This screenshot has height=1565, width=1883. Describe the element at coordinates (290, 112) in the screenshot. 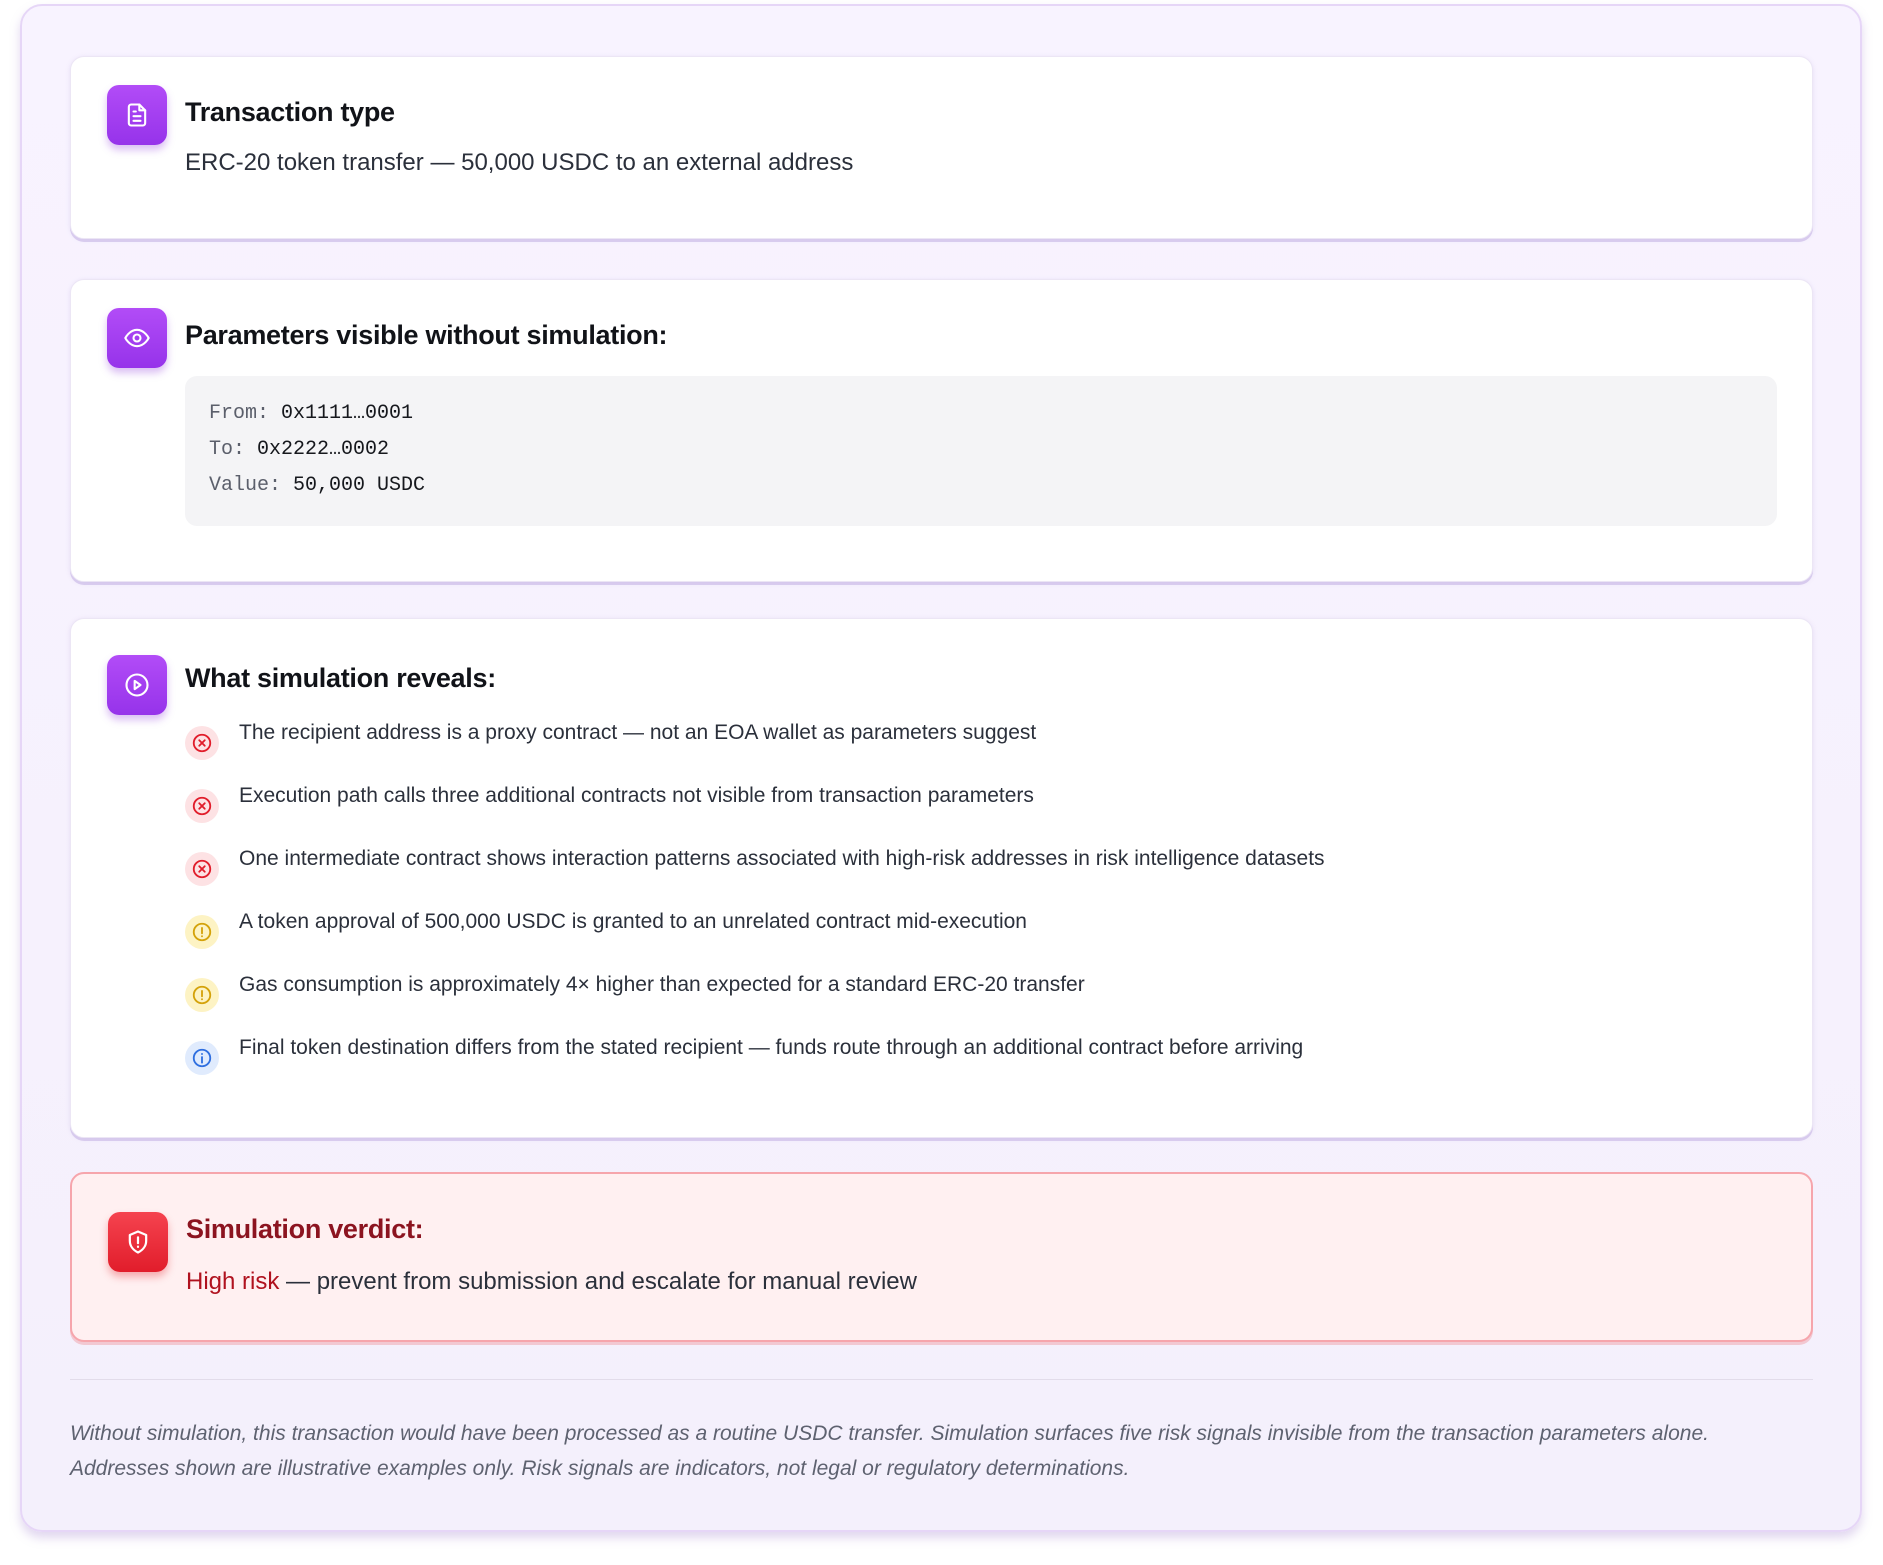

I see `transaction-type-title: Transaction type` at that location.